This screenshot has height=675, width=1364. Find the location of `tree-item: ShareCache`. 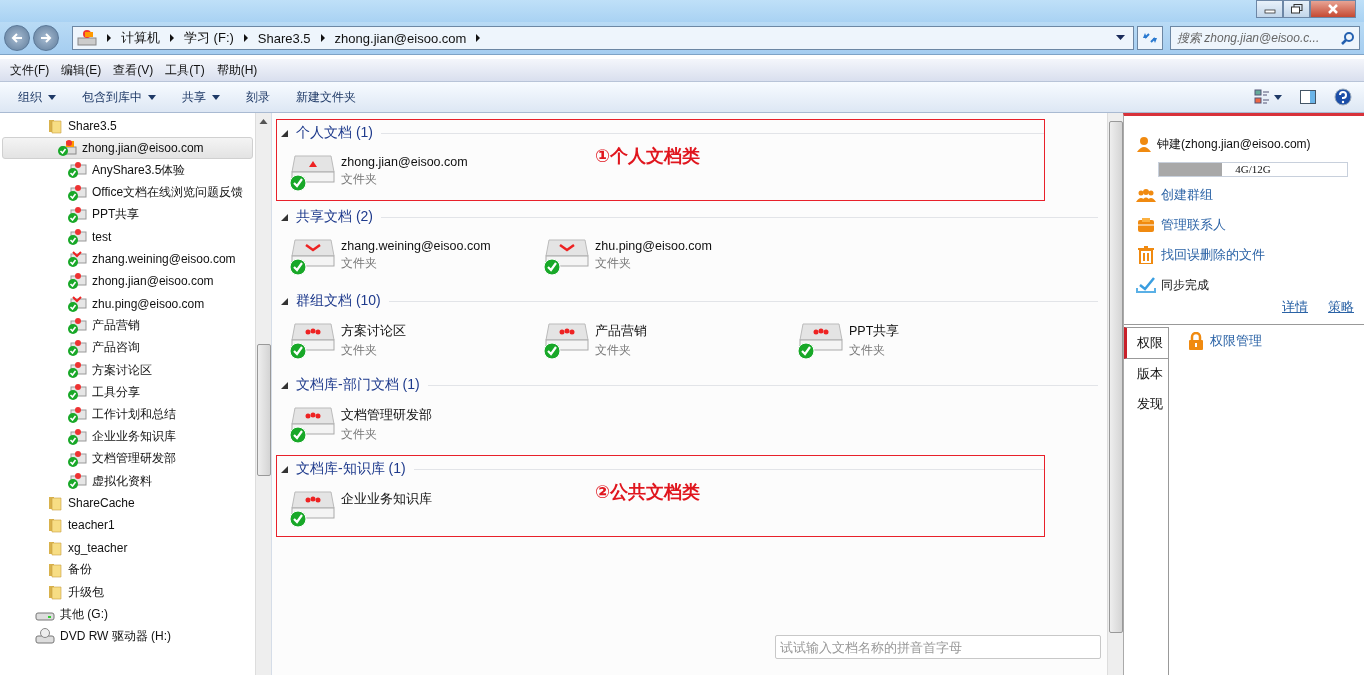

tree-item: ShareCache is located at coordinates (127, 503).